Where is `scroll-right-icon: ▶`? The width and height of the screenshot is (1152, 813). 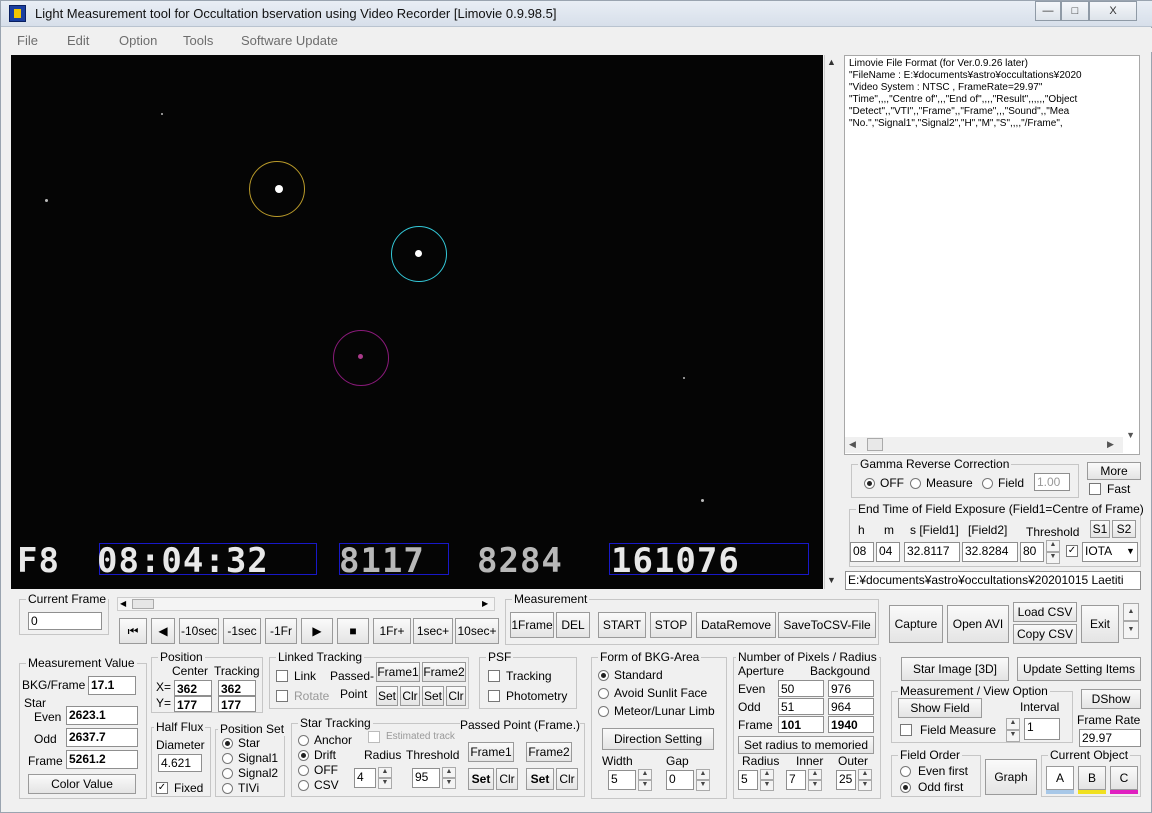 scroll-right-icon: ▶ is located at coordinates (1110, 444).